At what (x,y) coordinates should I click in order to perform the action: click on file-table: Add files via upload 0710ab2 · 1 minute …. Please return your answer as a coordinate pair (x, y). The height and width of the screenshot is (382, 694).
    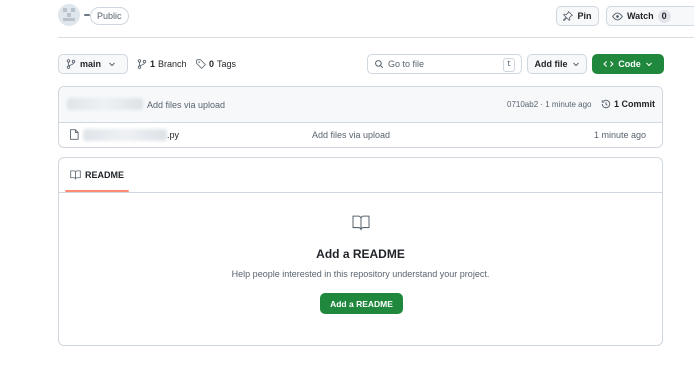
    Looking at the image, I should click on (360, 117).